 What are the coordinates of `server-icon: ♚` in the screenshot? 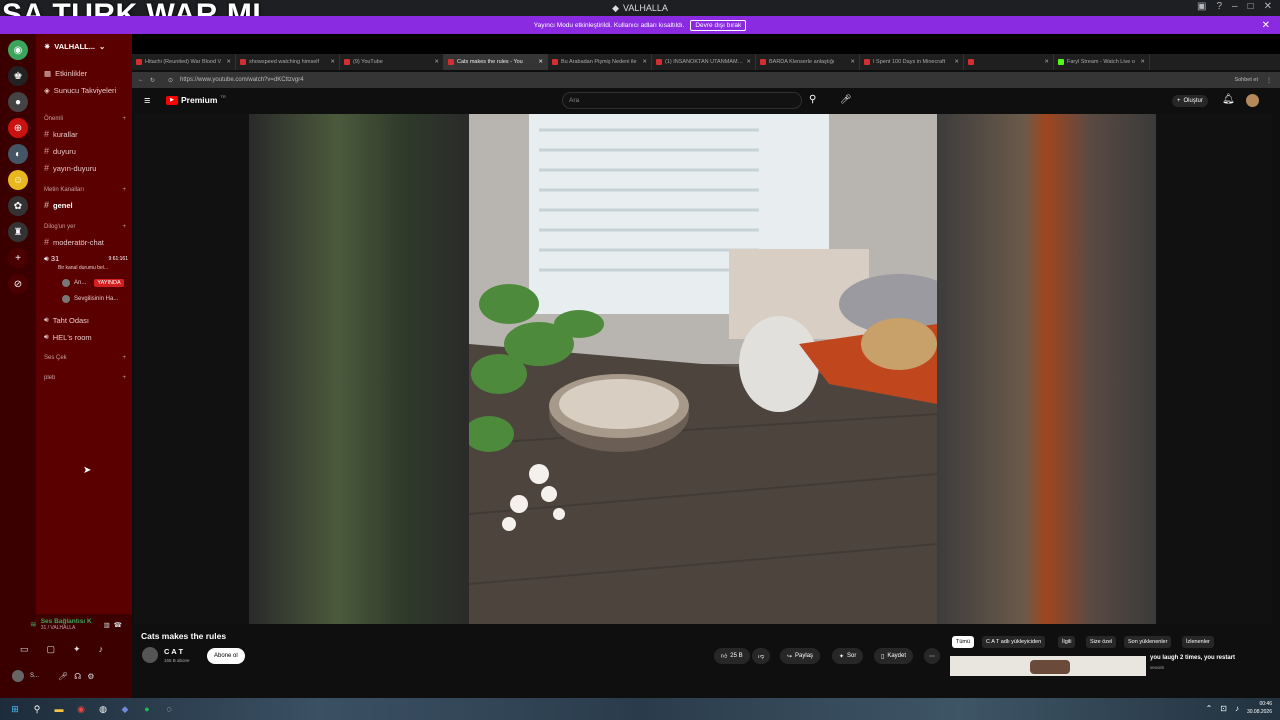 It's located at (18, 76).